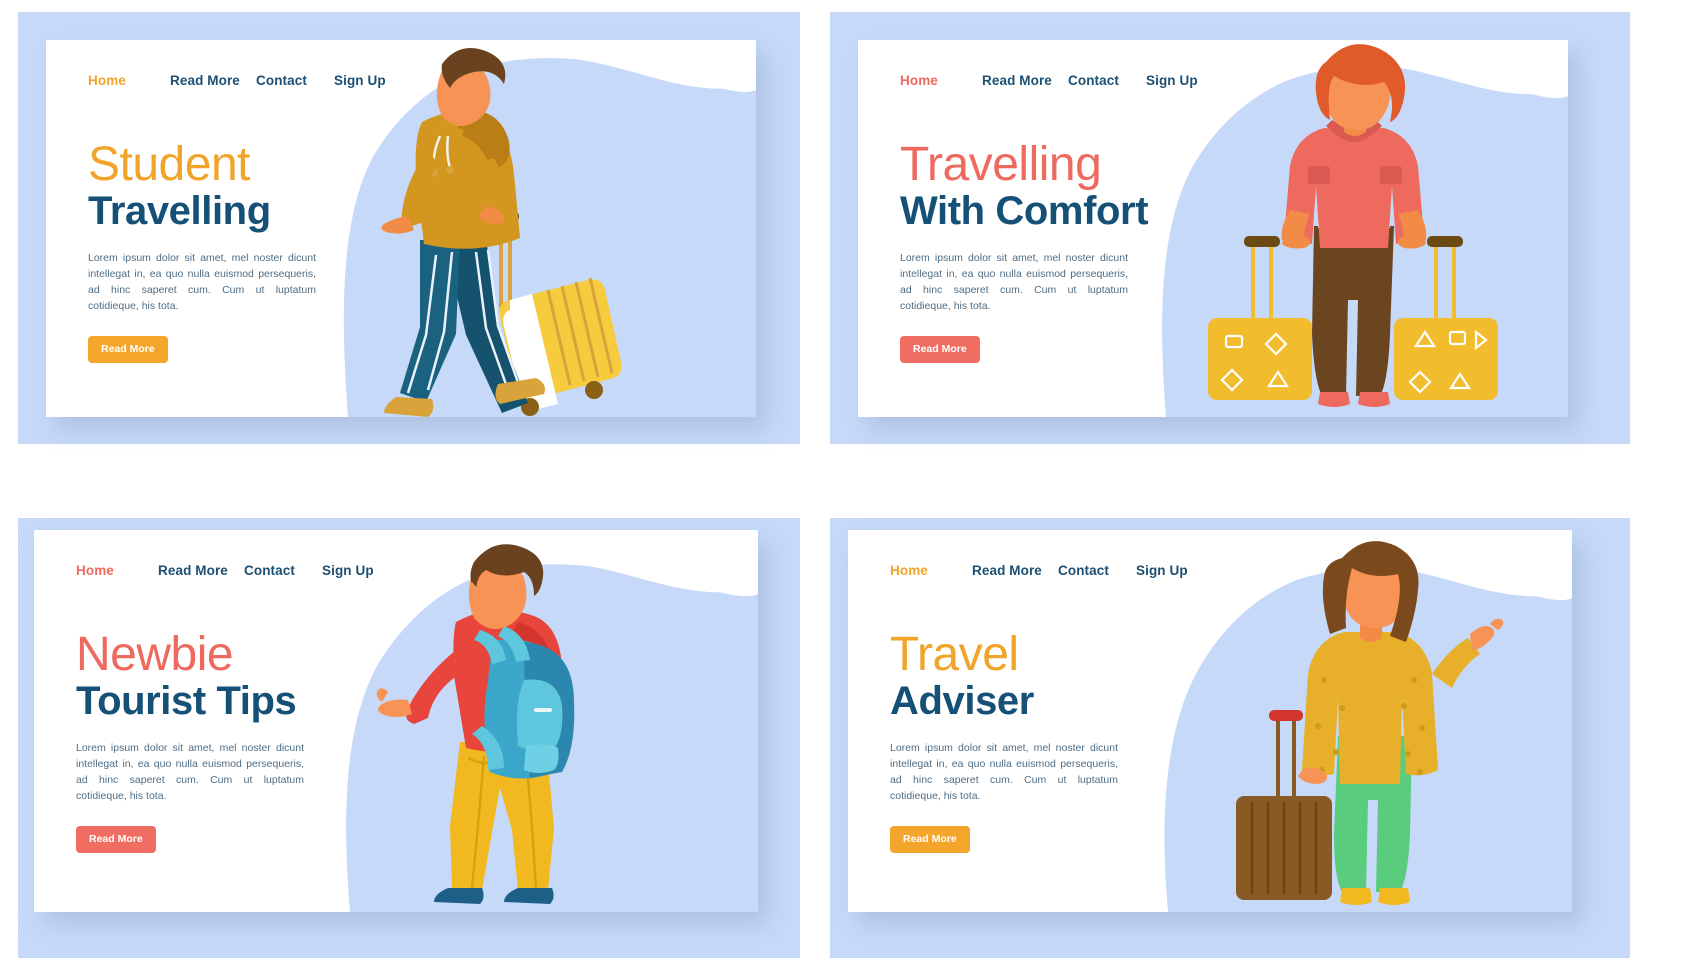 The width and height of the screenshot is (1692, 980). Describe the element at coordinates (954, 654) in the screenshot. I see `hero-heading-top: Travel` at that location.